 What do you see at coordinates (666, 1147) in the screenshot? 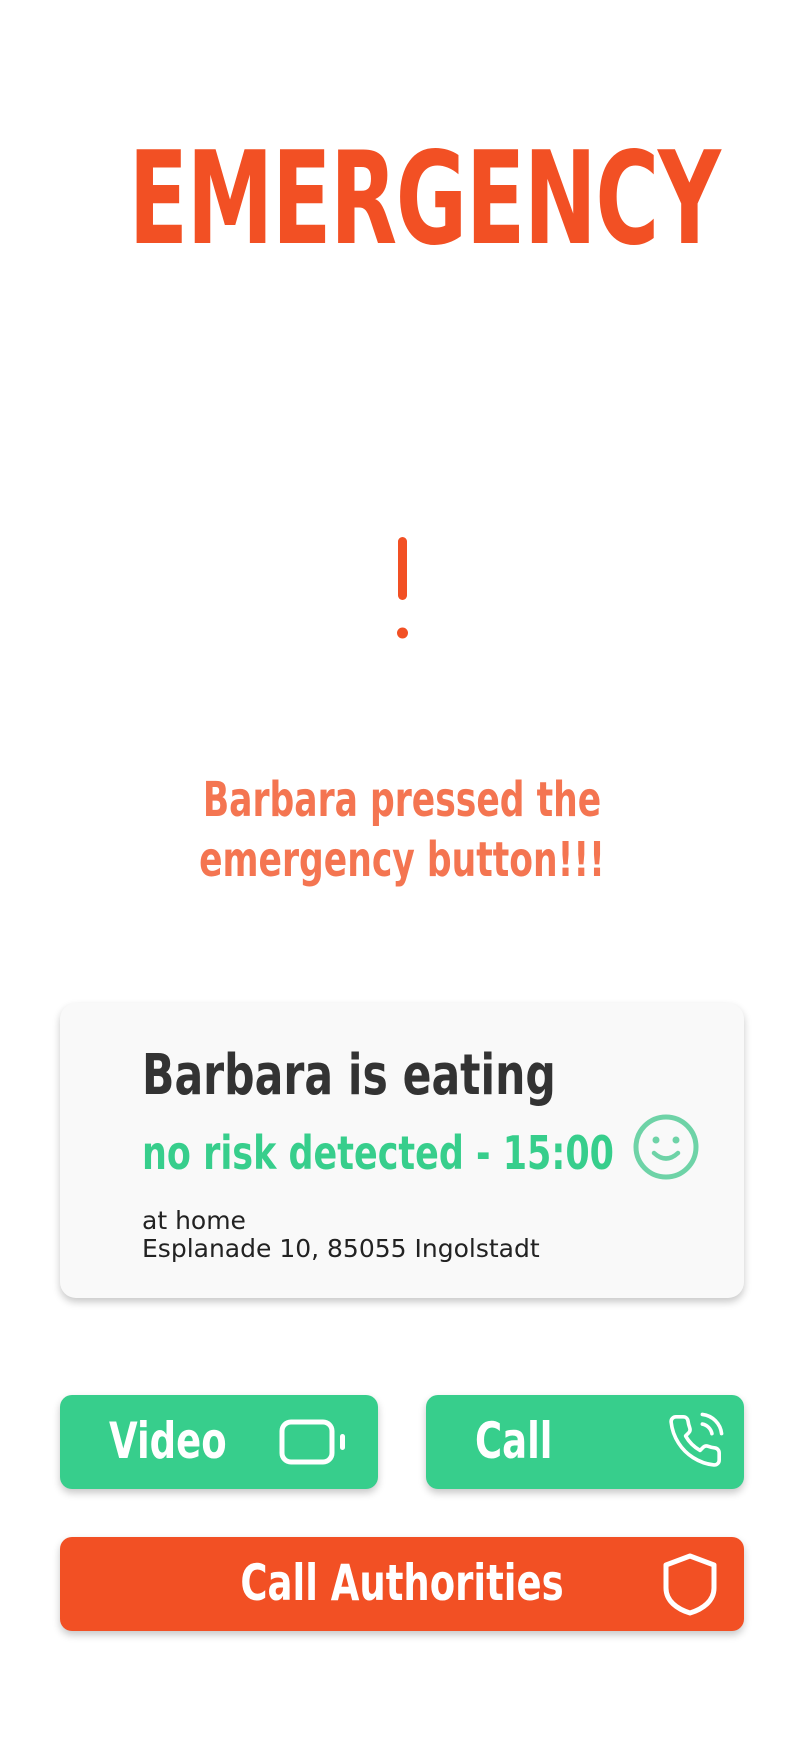
I see `smiley-icon` at bounding box center [666, 1147].